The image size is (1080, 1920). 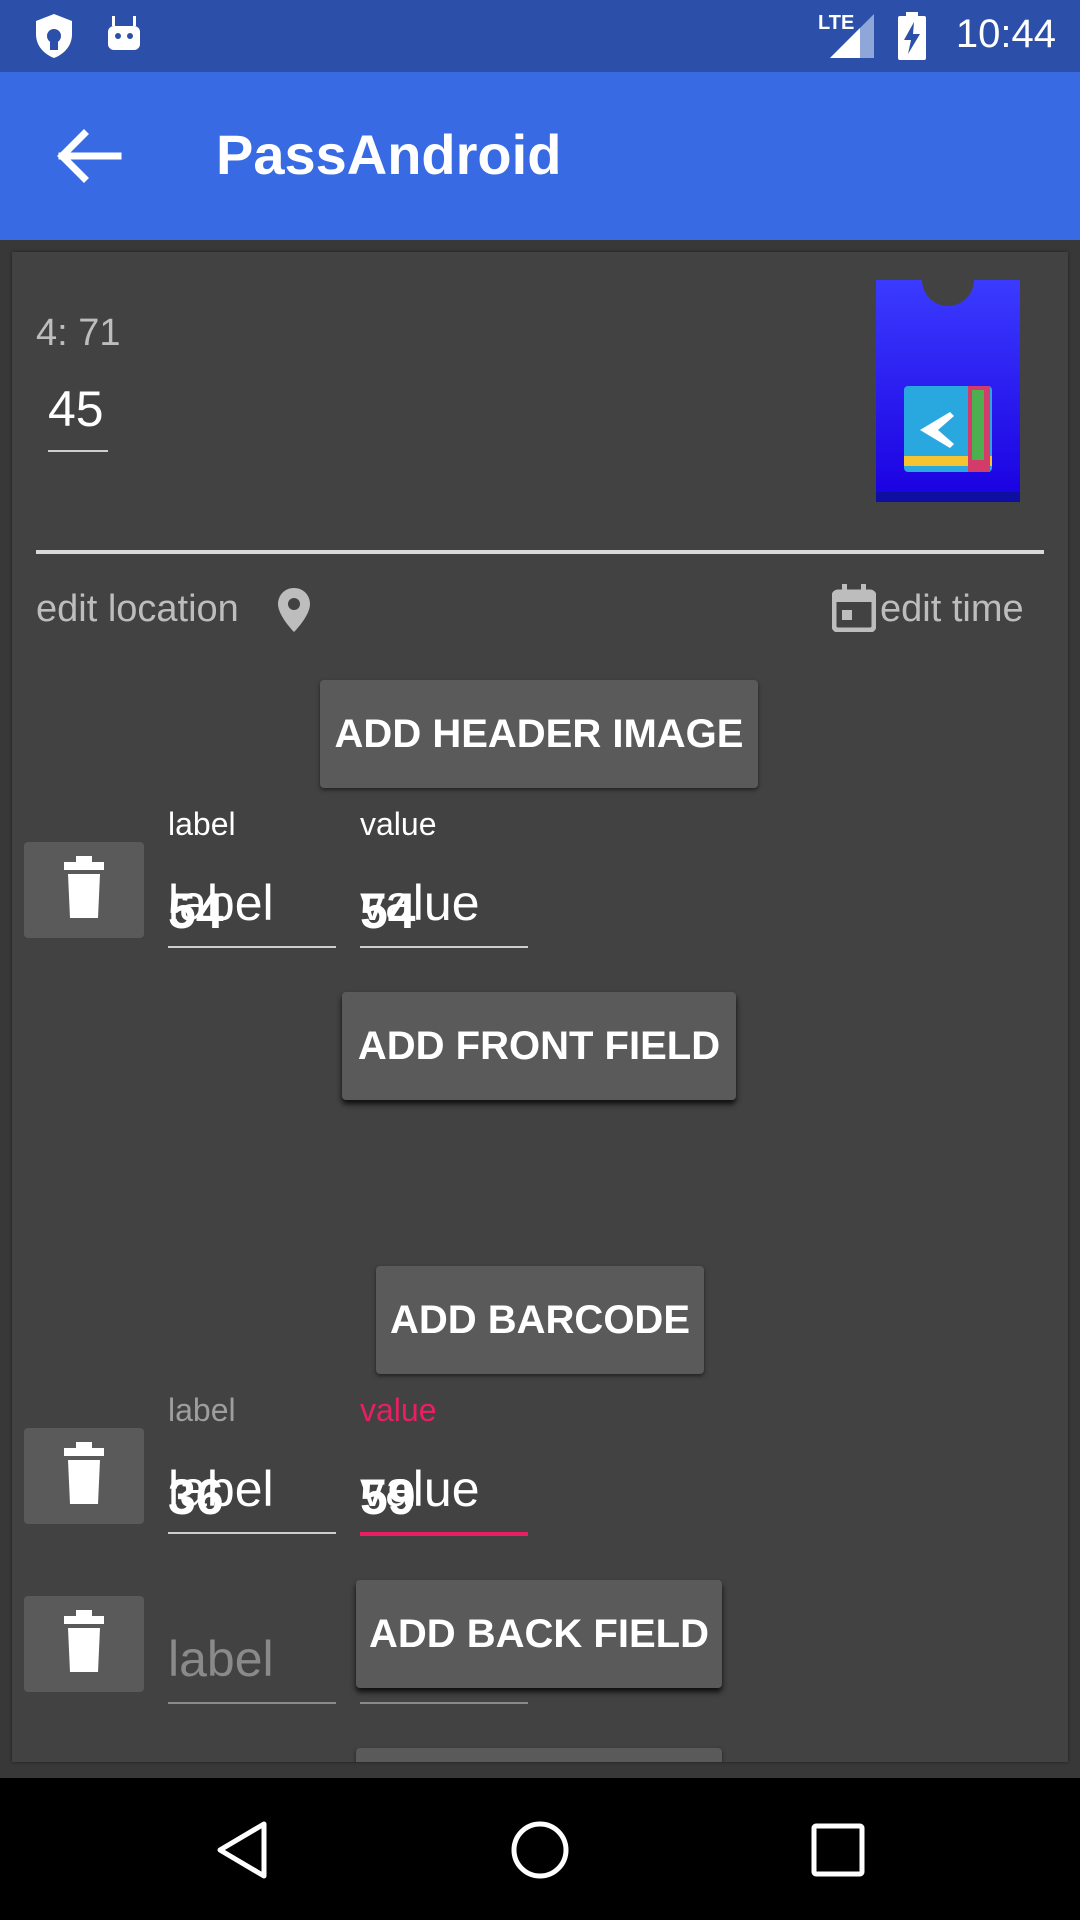 What do you see at coordinates (137, 609) in the screenshot?
I see `edit-location-link: edit location` at bounding box center [137, 609].